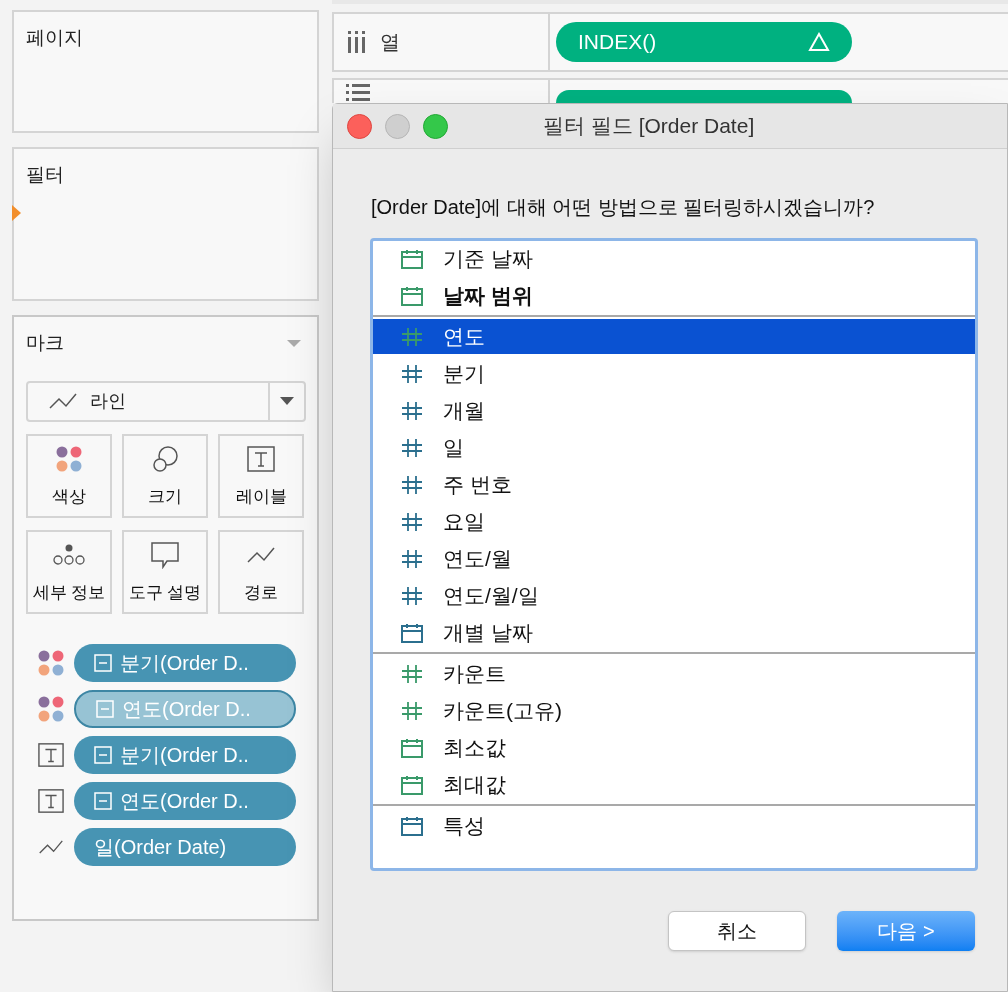  What do you see at coordinates (674, 484) in the screenshot?
I see `list-item: 주 번호` at bounding box center [674, 484].